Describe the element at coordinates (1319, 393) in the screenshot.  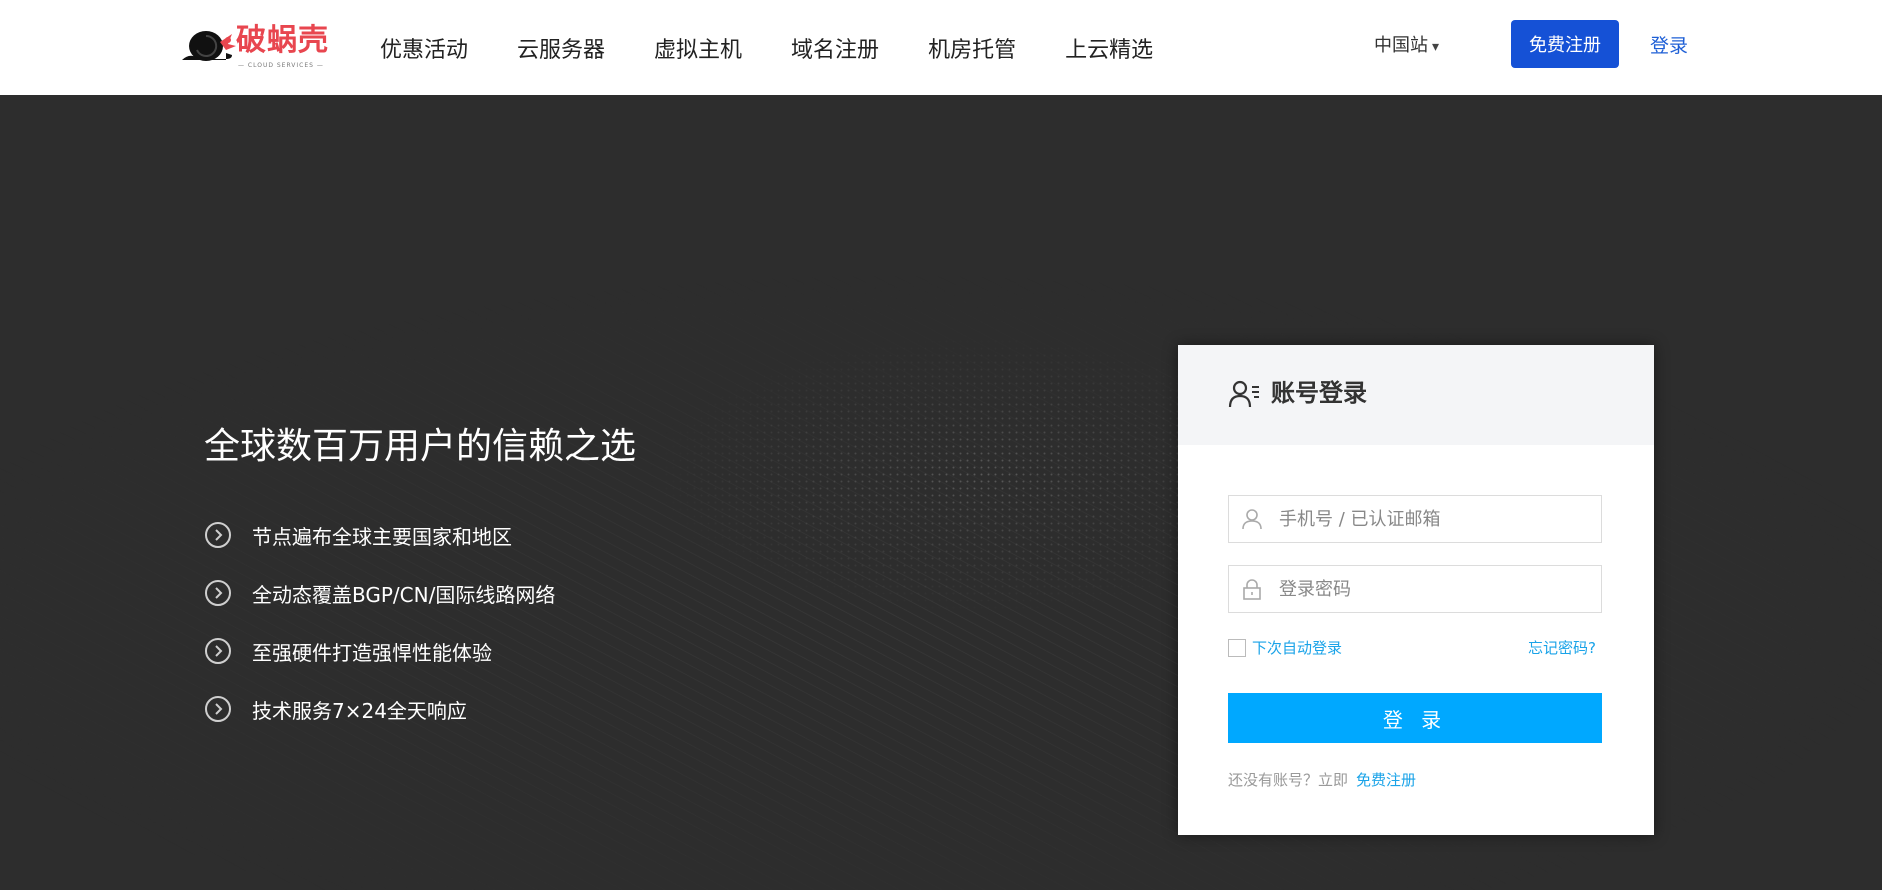
I see `login-title: 账号登录` at that location.